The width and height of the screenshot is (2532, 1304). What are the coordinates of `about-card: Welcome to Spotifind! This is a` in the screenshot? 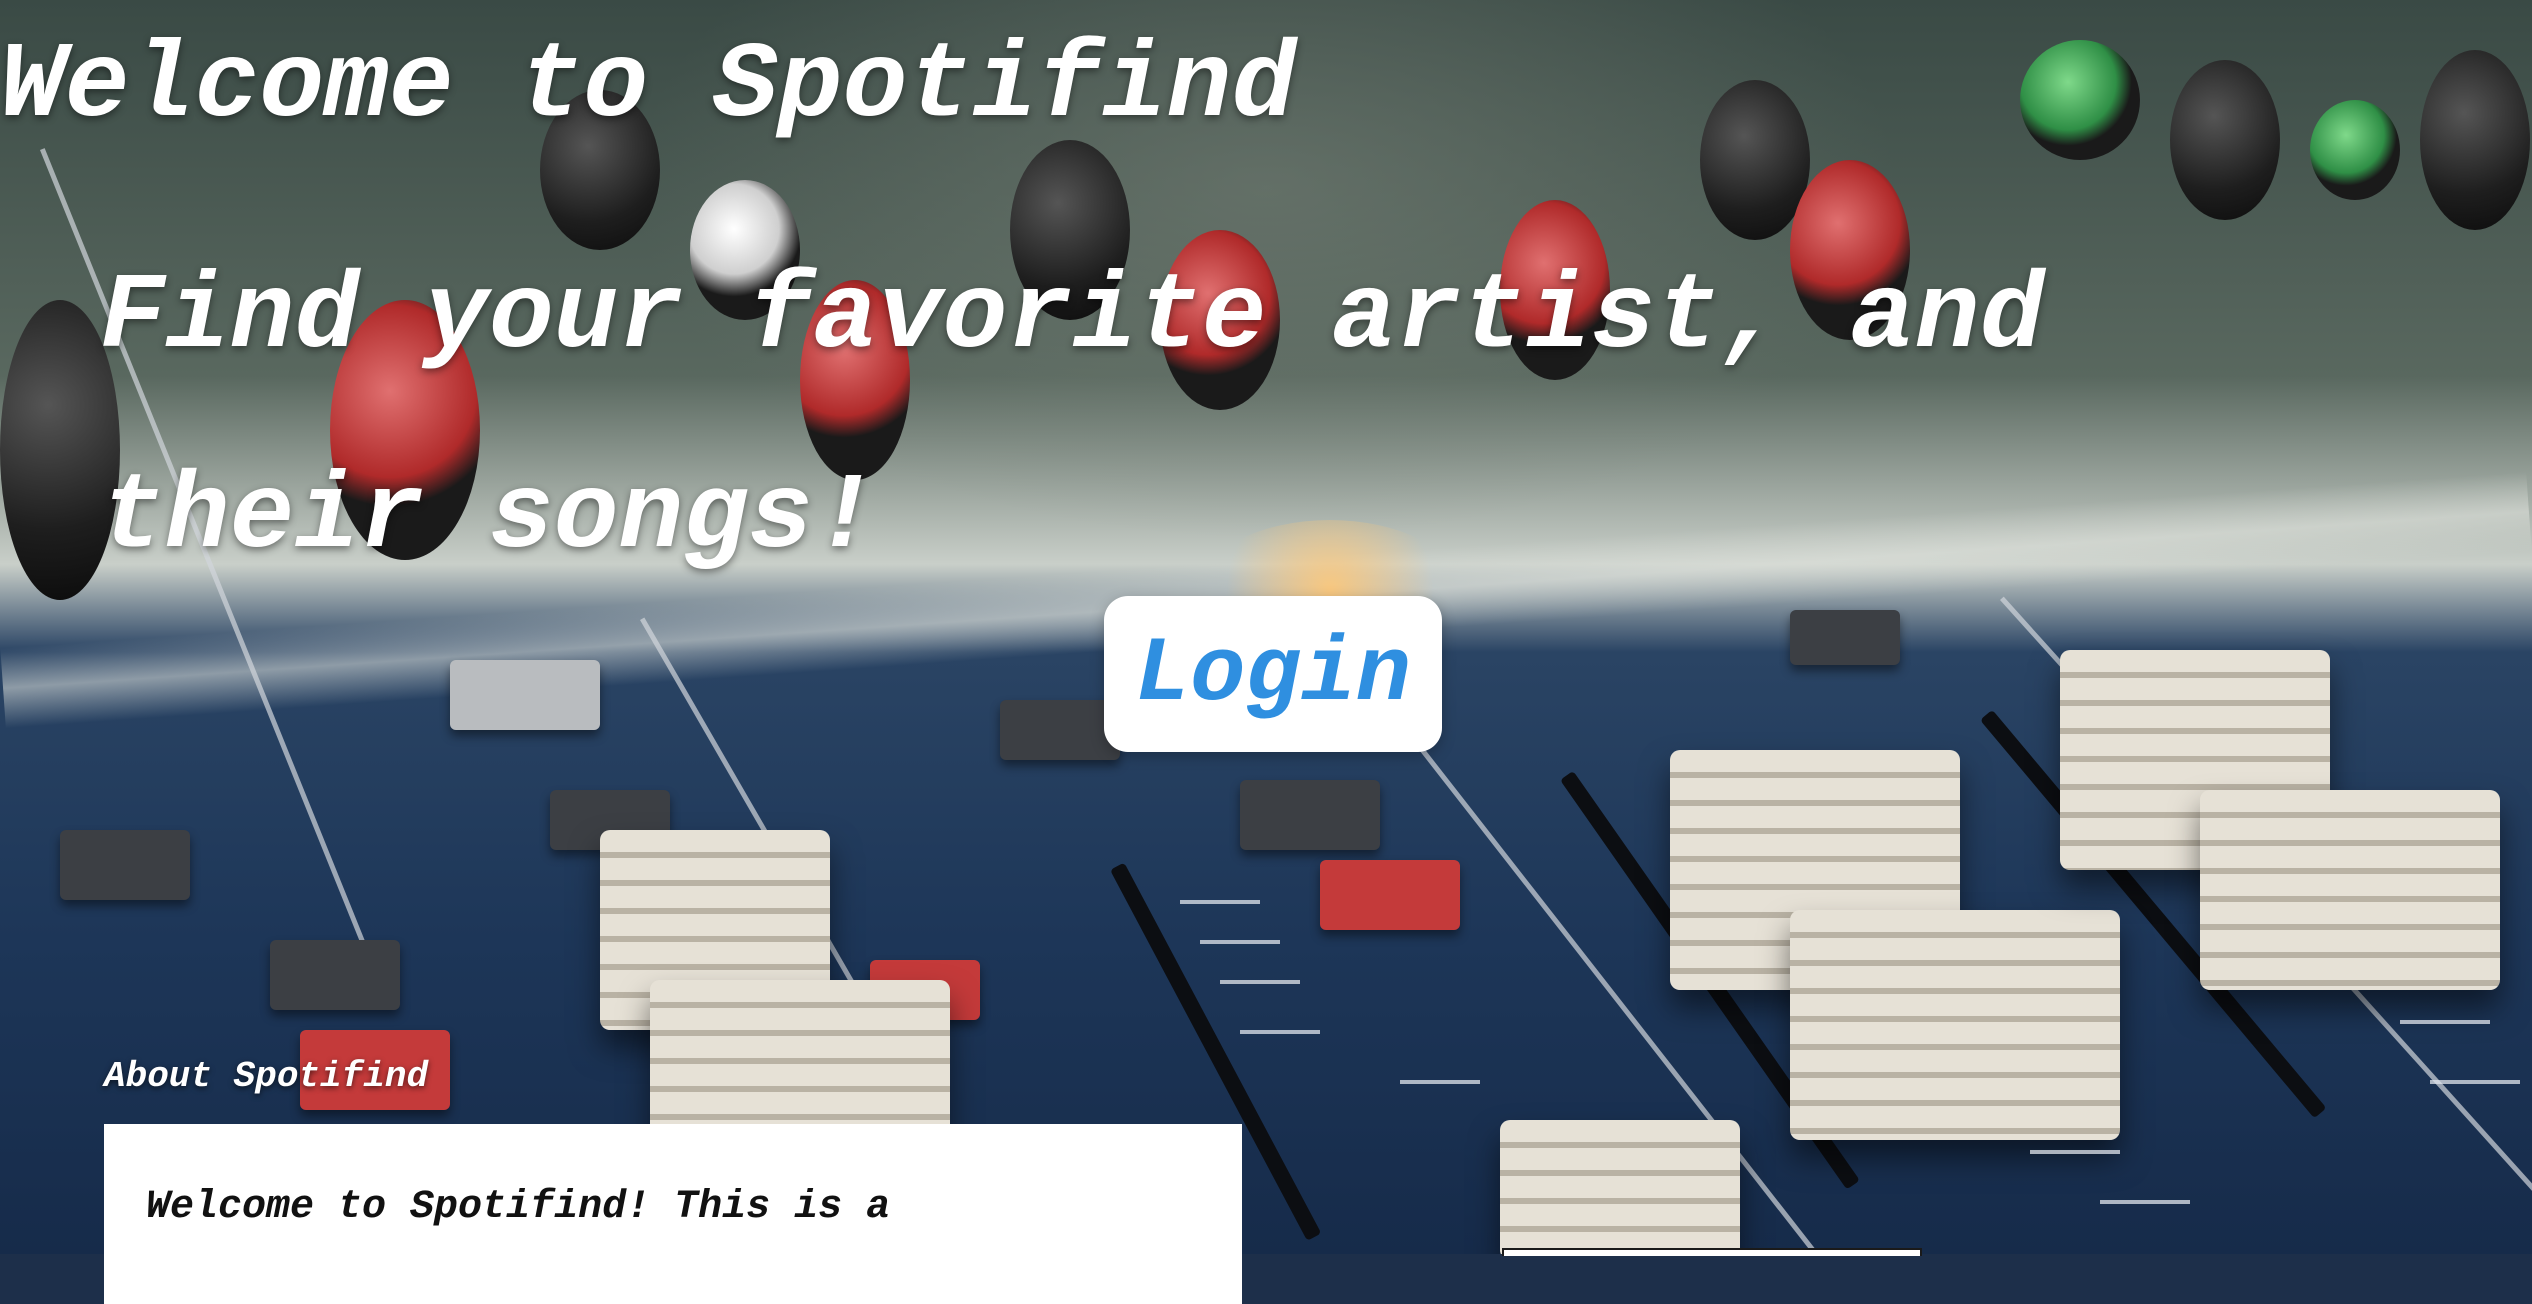 It's located at (673, 1214).